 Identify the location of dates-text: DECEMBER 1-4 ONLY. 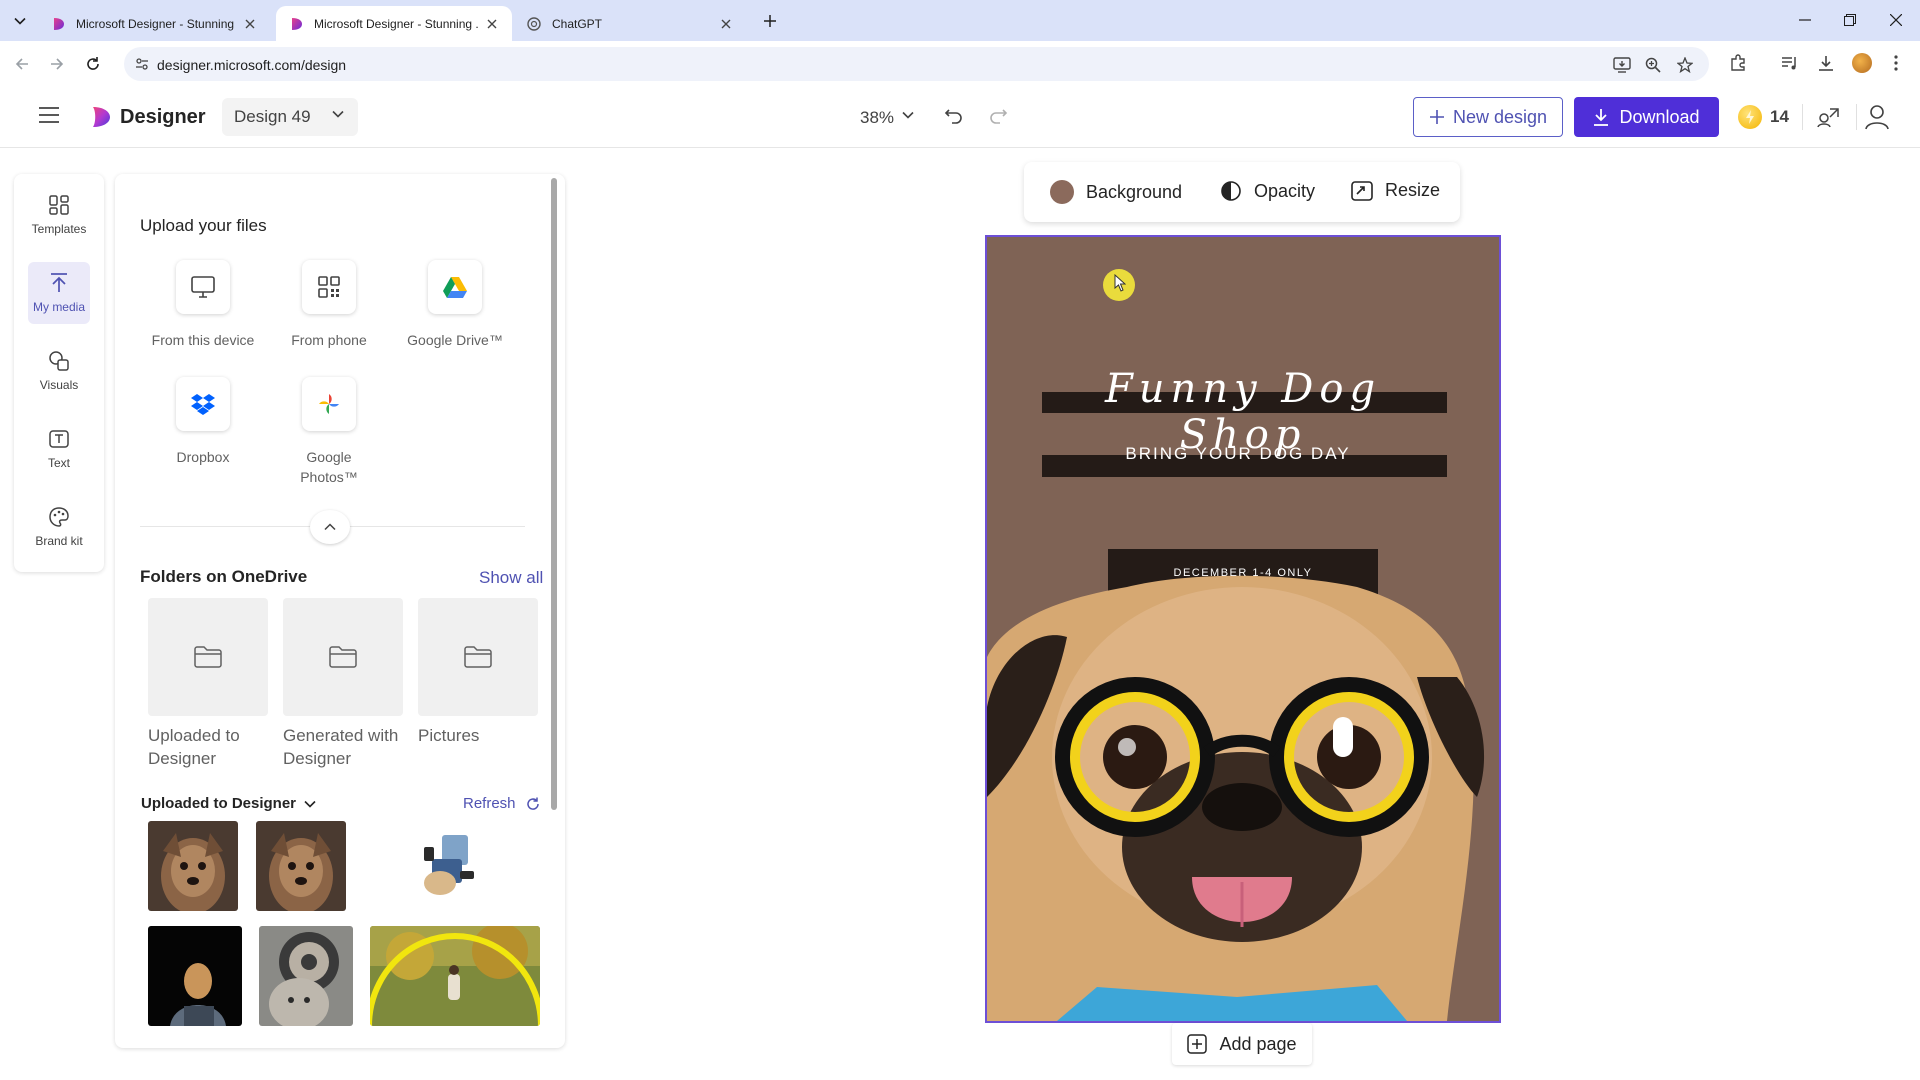
(1243, 573).